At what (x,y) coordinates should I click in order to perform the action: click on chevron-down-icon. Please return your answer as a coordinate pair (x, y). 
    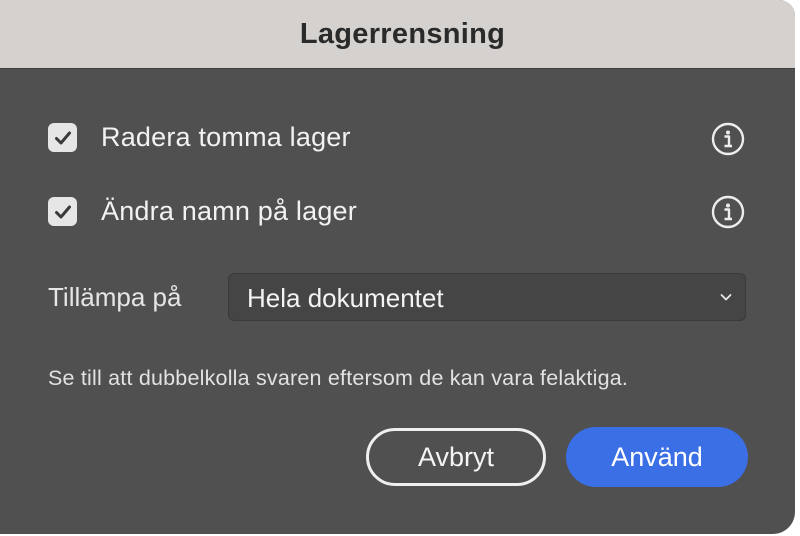
    Looking at the image, I should click on (726, 297).